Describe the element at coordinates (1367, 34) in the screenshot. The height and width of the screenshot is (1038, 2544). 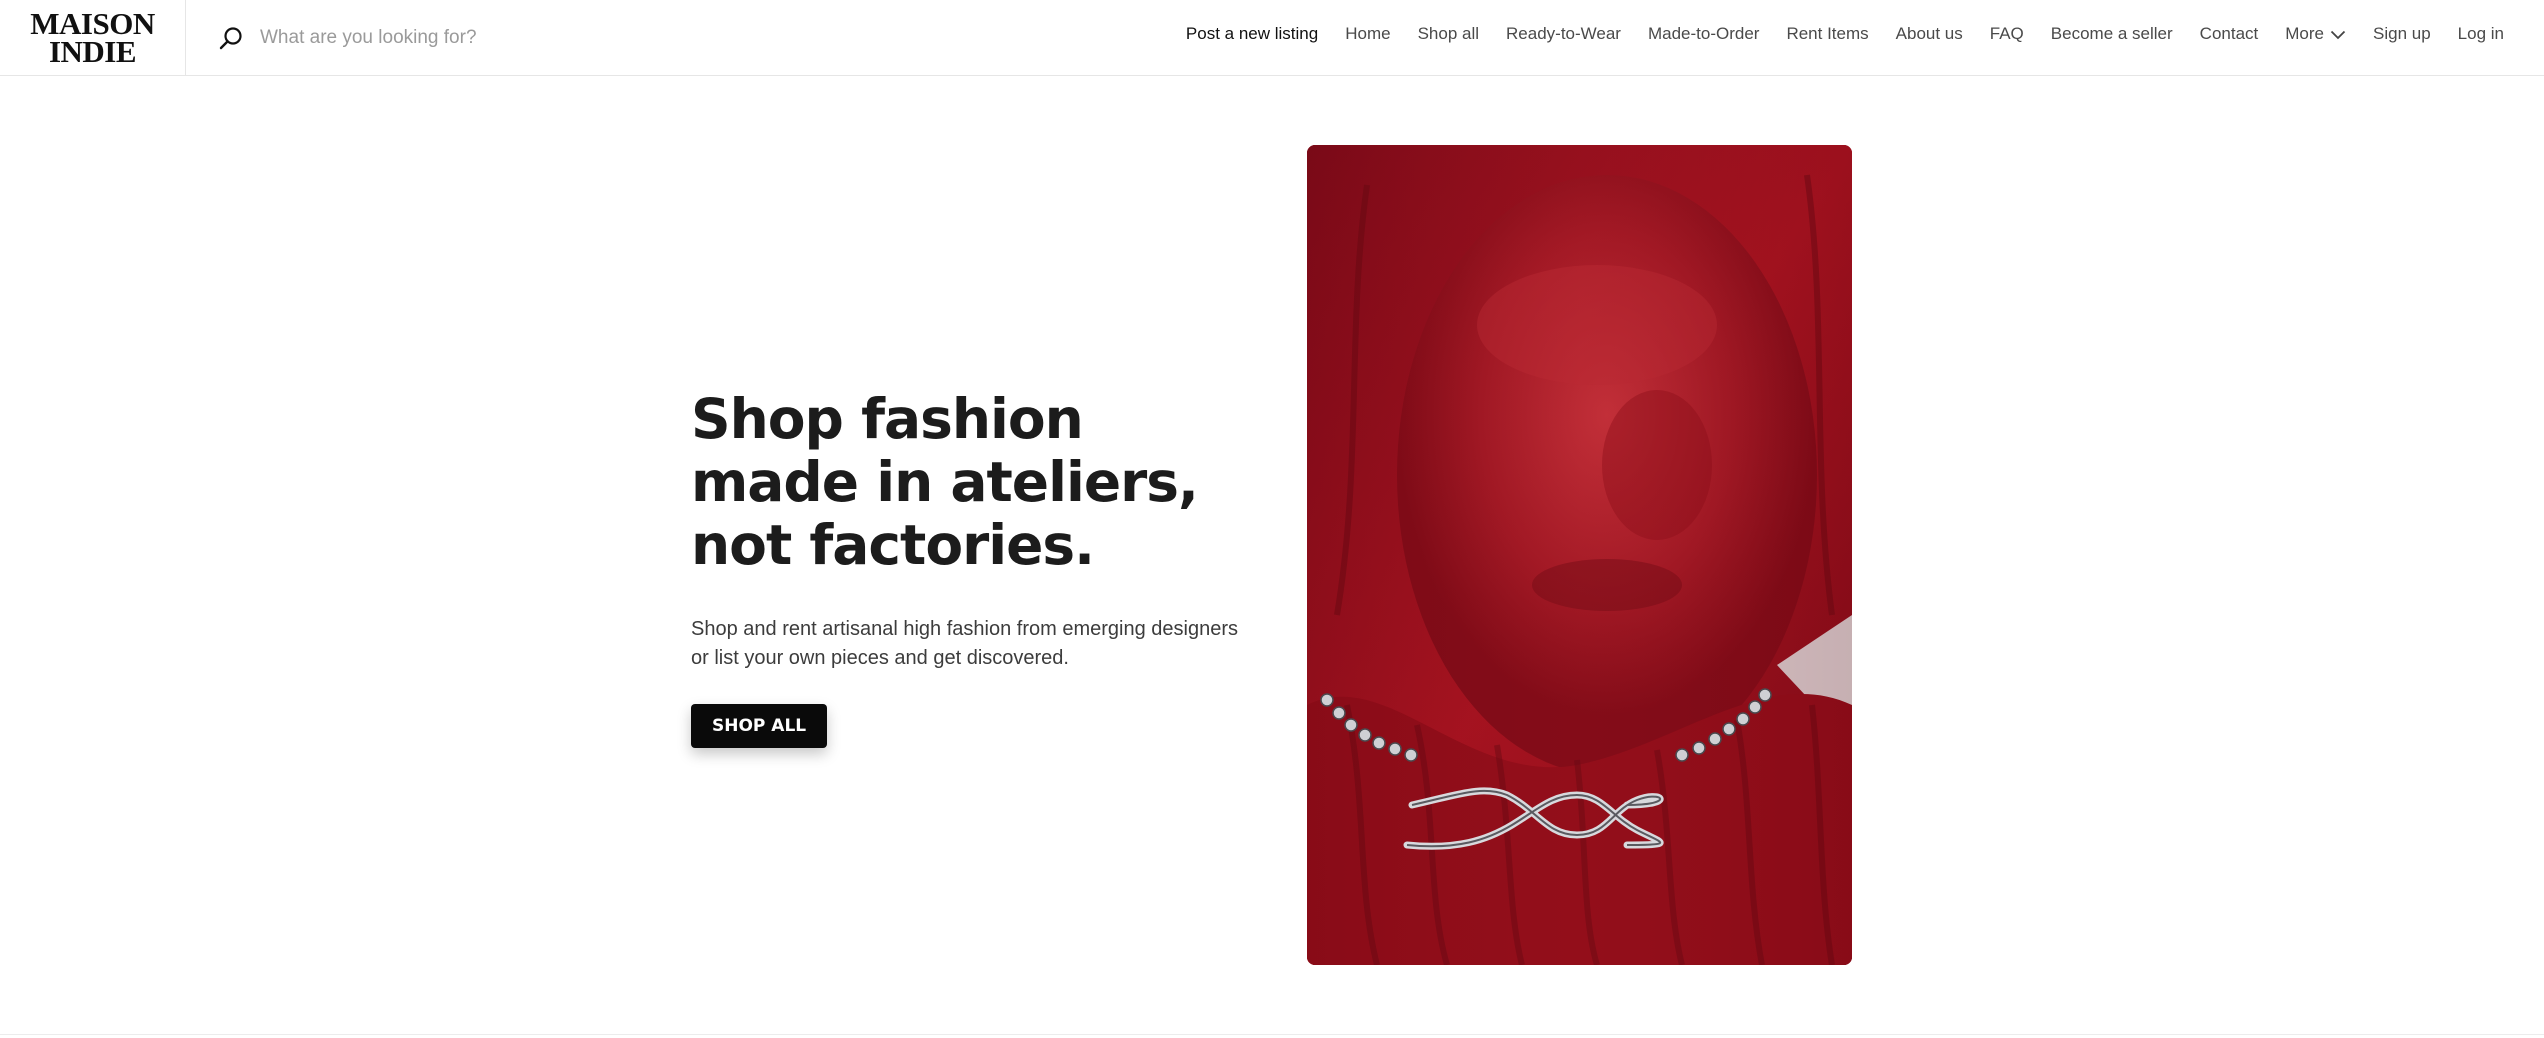
I see `nav-home: Home` at that location.